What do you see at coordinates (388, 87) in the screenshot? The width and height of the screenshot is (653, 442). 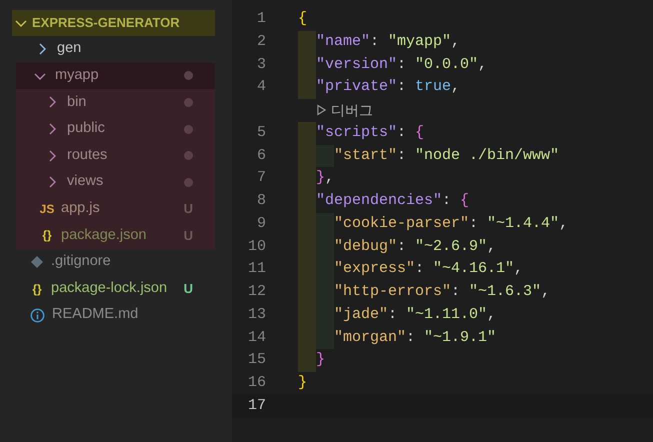 I see `code-text: "private": true,` at bounding box center [388, 87].